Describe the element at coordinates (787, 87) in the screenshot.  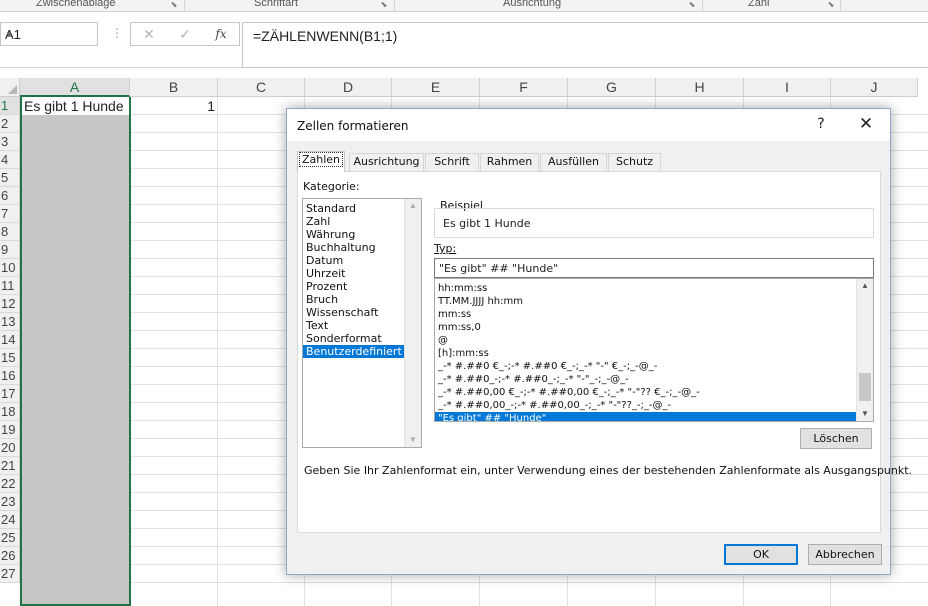
I see `column-header-i: I` at that location.